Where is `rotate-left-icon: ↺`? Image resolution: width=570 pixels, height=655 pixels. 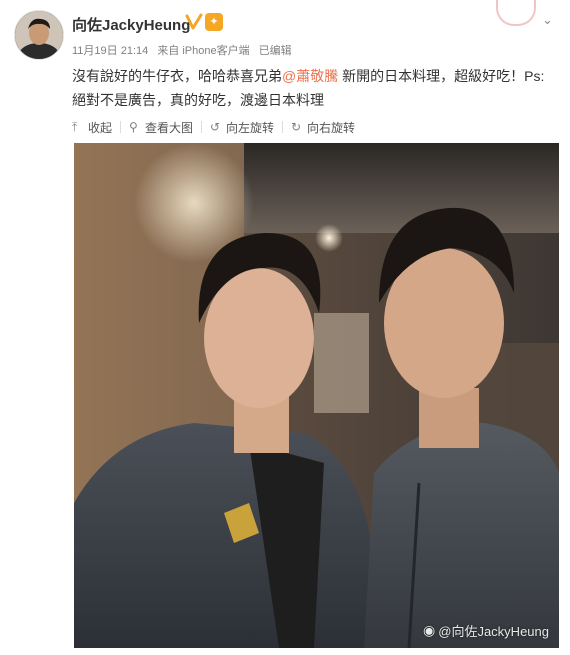
rotate-left-icon: ↺ is located at coordinates (215, 127).